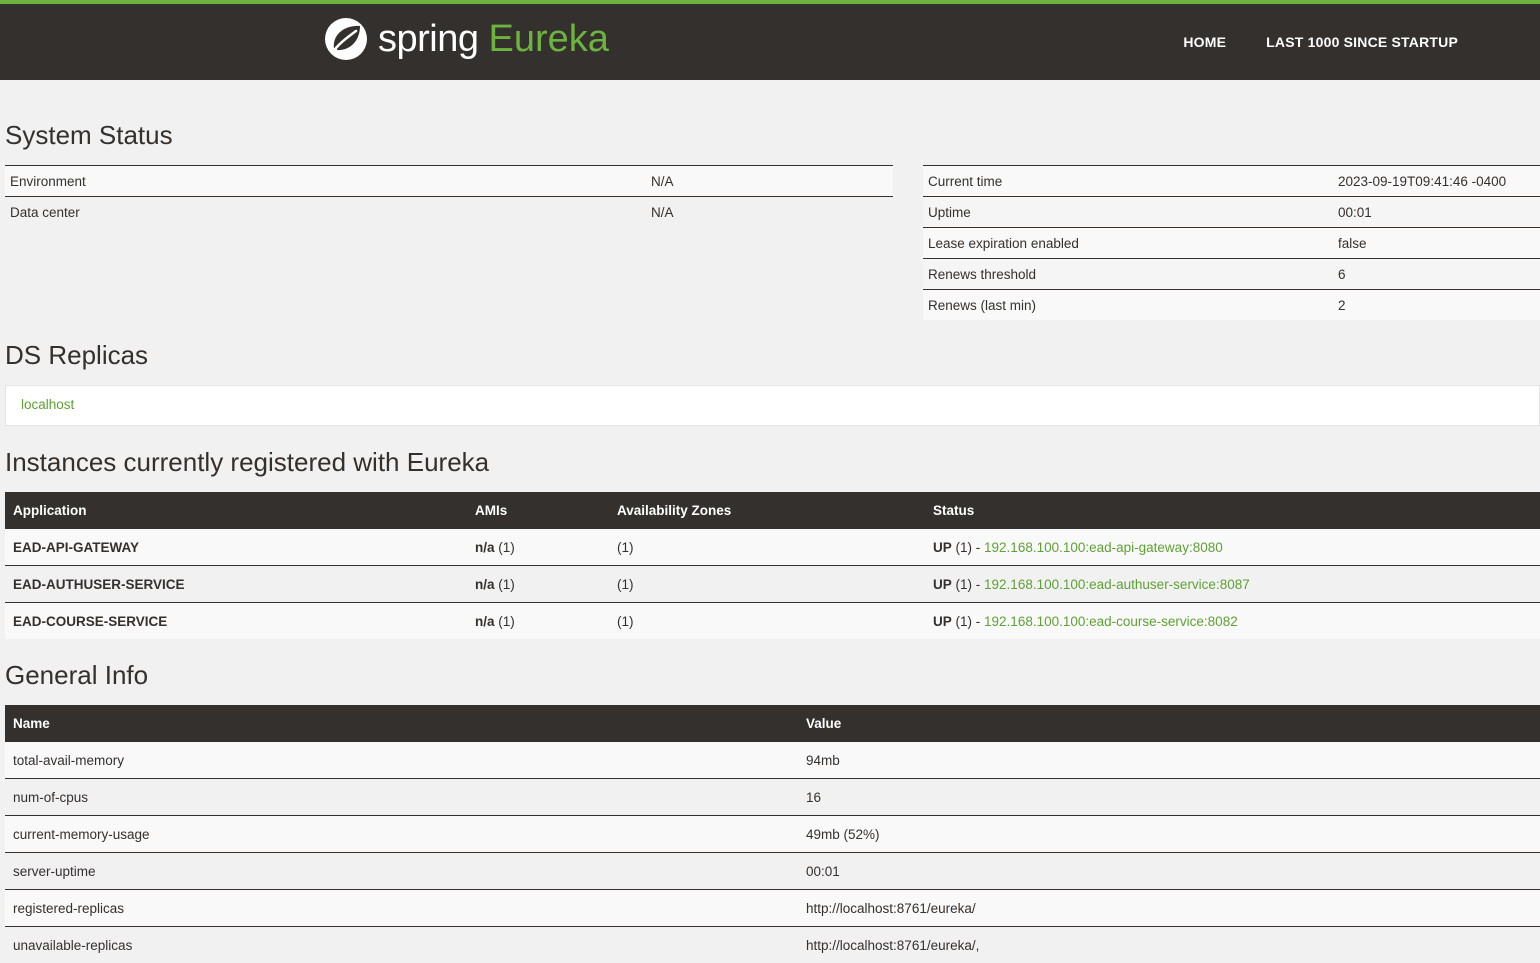  I want to click on general-info-heading: General Info, so click(76, 675).